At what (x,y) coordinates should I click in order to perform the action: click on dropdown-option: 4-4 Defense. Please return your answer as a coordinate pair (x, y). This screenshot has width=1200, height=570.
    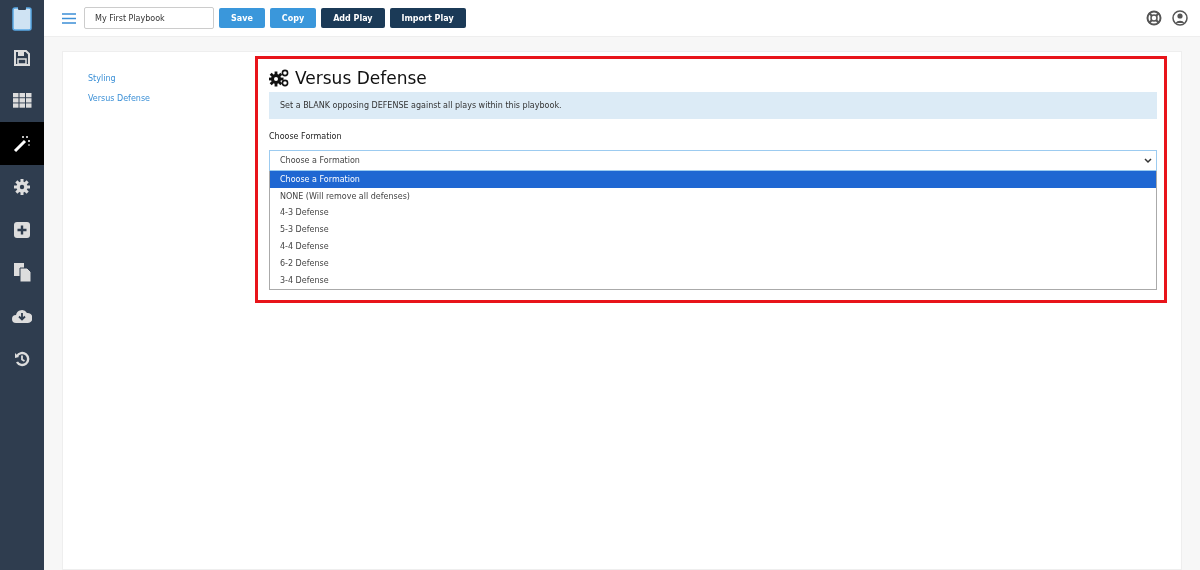
    Looking at the image, I should click on (713, 246).